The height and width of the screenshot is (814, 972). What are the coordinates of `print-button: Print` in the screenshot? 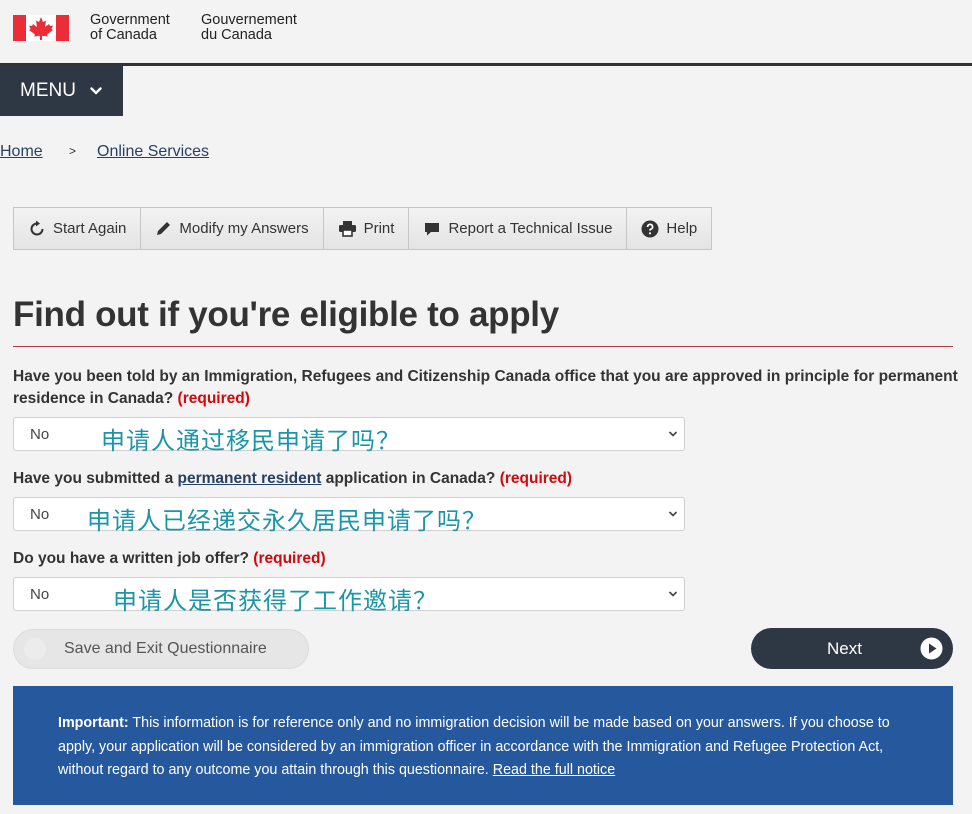 It's located at (366, 228).